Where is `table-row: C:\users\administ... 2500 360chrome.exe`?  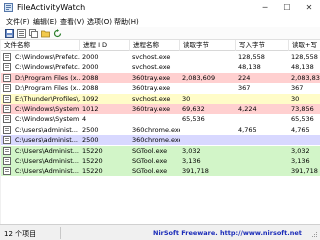 table-row: C:\users\administ... 2500 360chrome.exe is located at coordinates (160, 140).